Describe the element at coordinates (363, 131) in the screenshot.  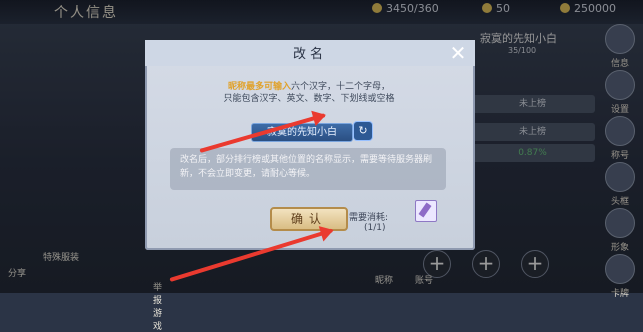
I see `random-name-icon: ↻` at that location.